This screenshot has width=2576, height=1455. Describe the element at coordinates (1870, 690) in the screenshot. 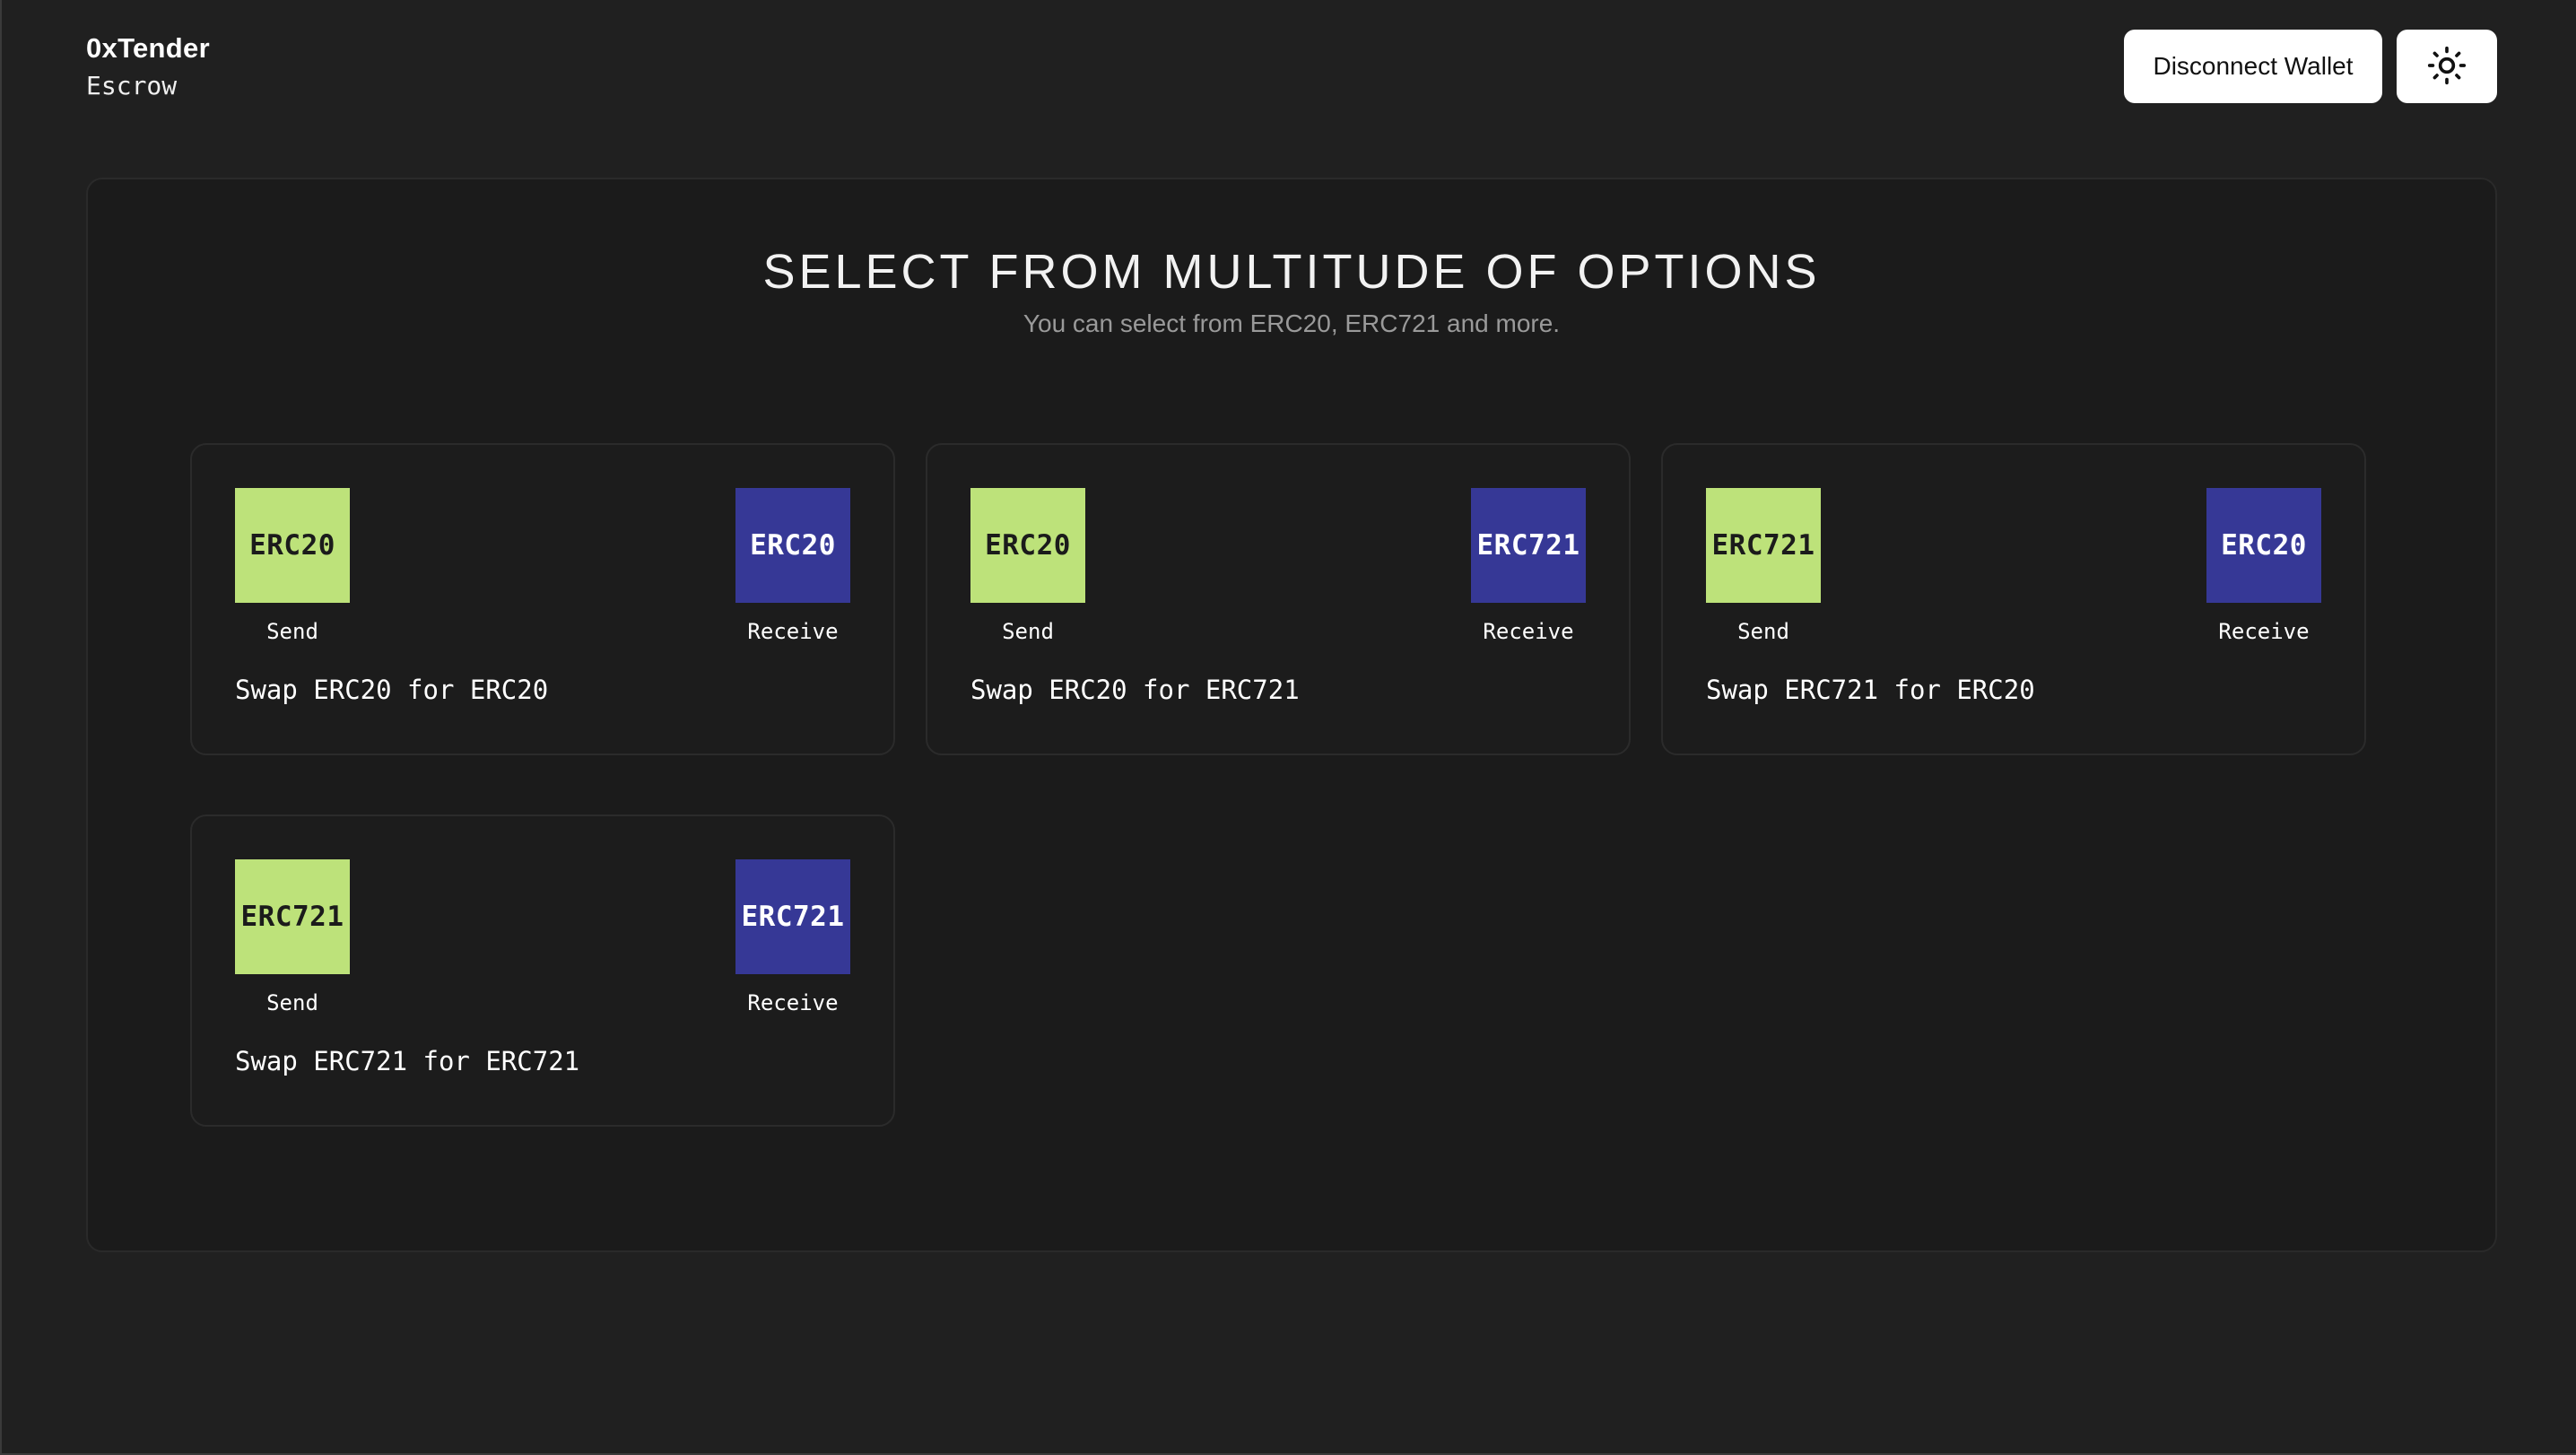

I see `swap-option-title: Swap ERC721 for ERC20` at that location.